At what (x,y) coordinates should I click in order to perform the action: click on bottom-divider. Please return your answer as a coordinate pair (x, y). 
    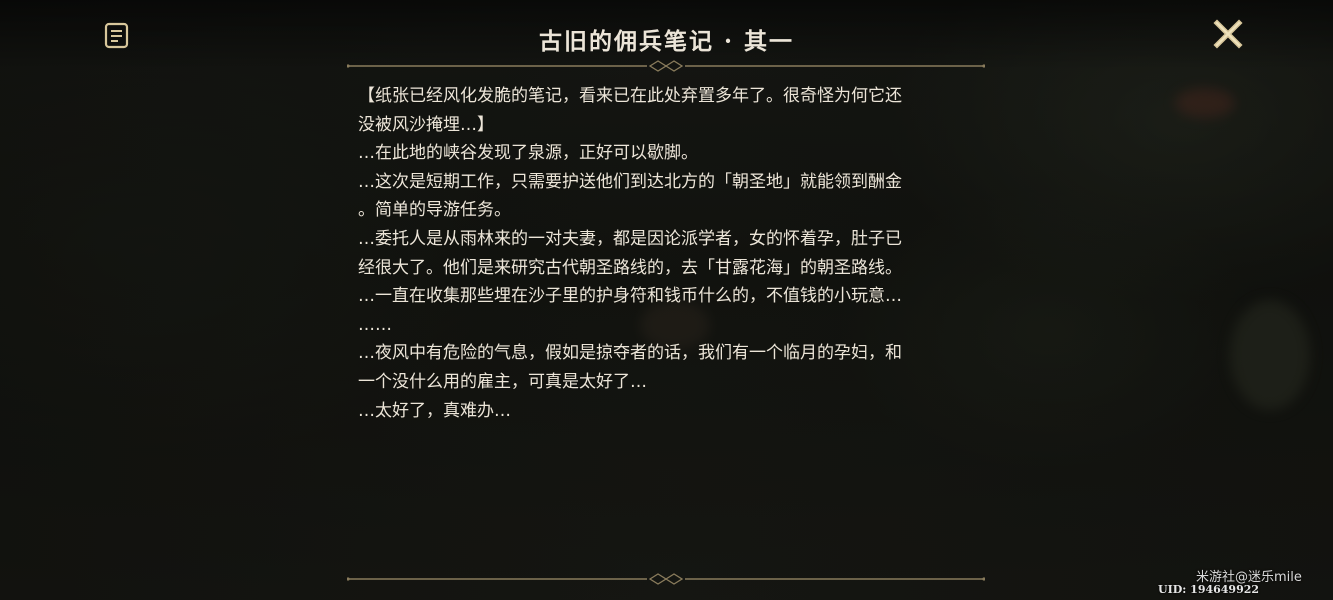
    Looking at the image, I should click on (666, 579).